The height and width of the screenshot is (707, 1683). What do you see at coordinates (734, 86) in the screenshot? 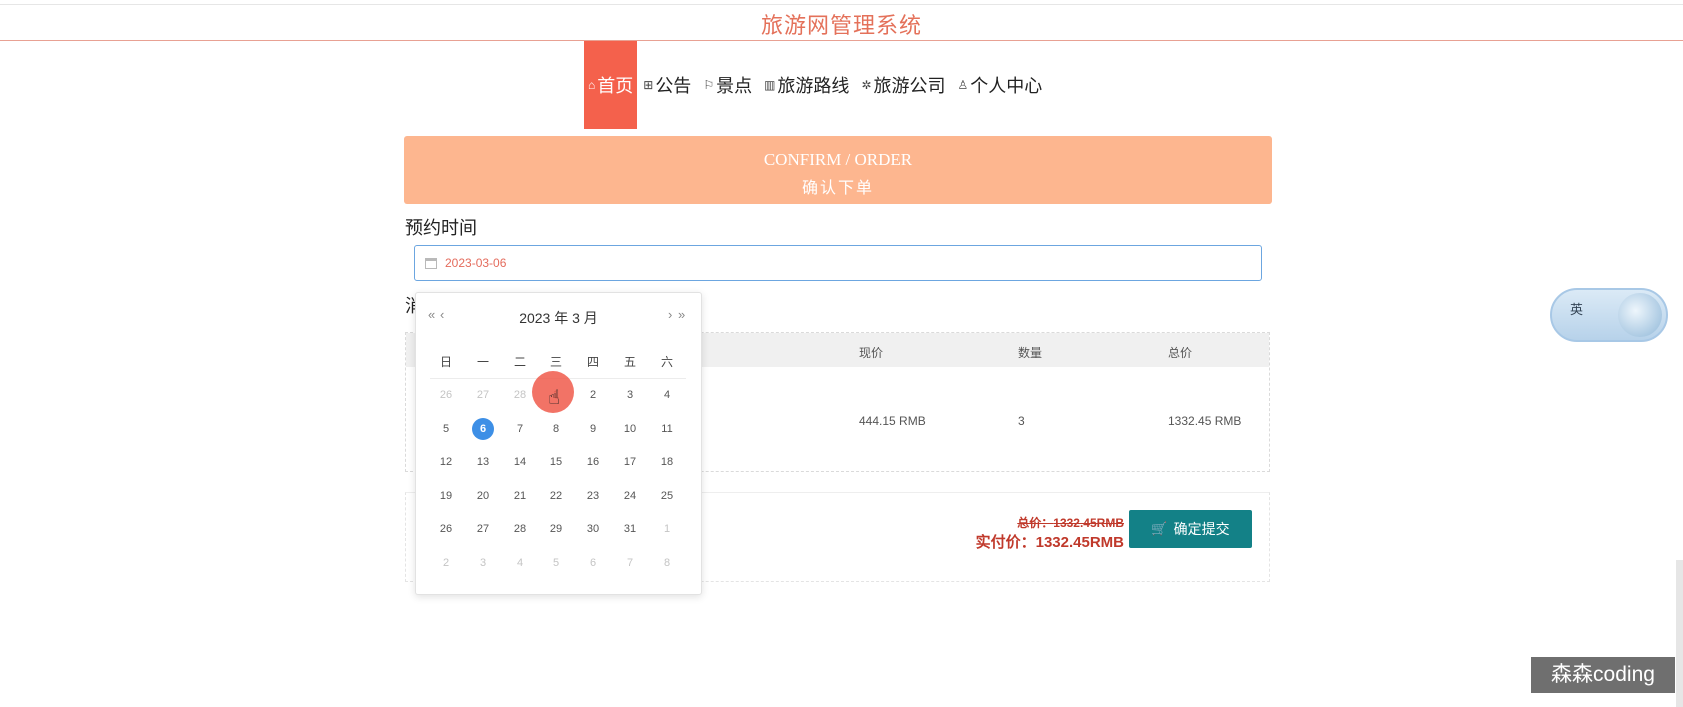
I see `nav-item-label: 景点` at bounding box center [734, 86].